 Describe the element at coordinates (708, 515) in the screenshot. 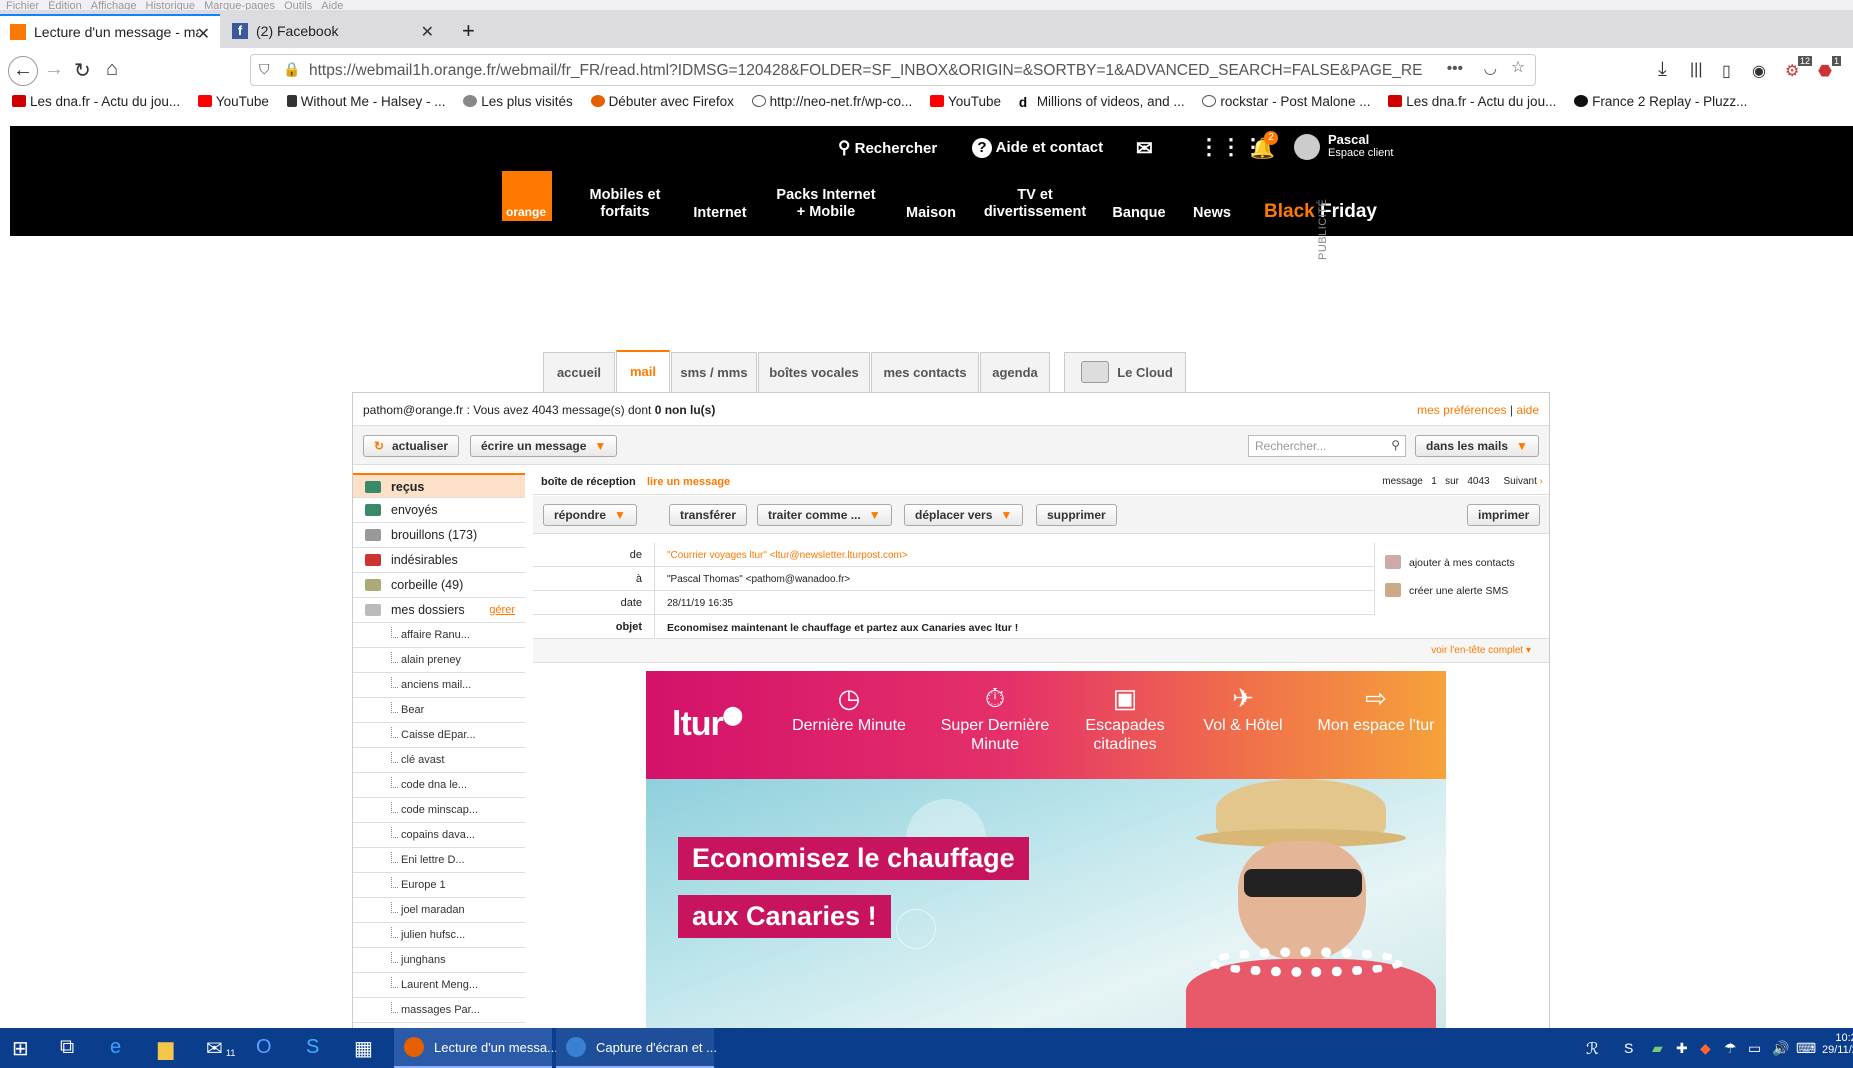

I see `forward-button: transférer` at that location.